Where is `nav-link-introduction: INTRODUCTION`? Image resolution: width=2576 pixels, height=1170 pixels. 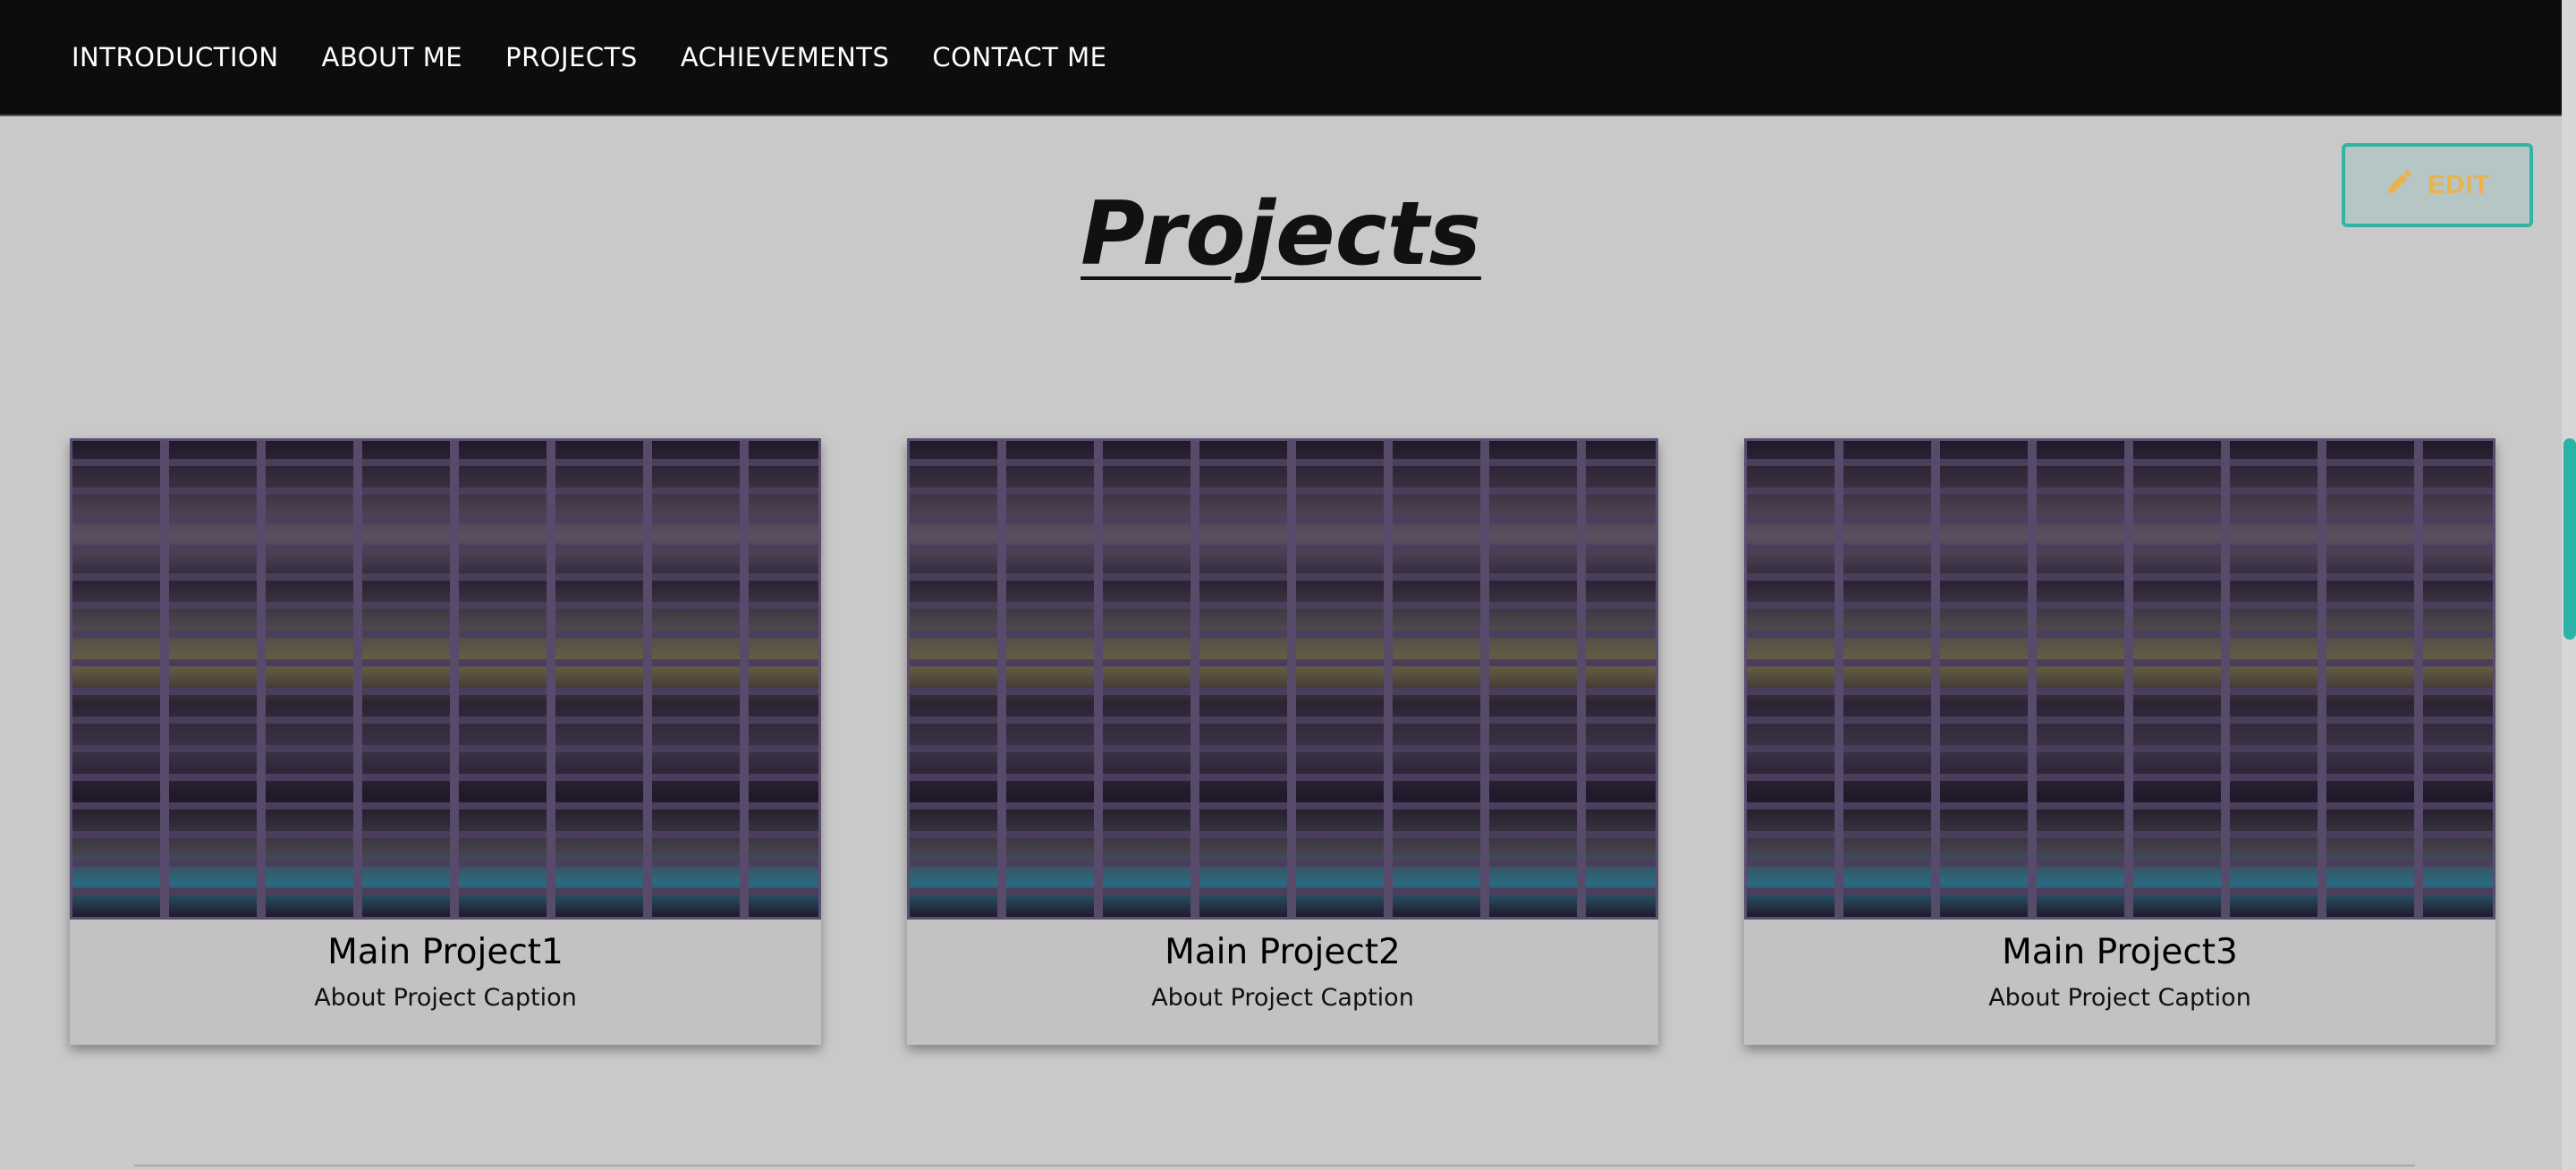 nav-link-introduction: INTRODUCTION is located at coordinates (175, 57).